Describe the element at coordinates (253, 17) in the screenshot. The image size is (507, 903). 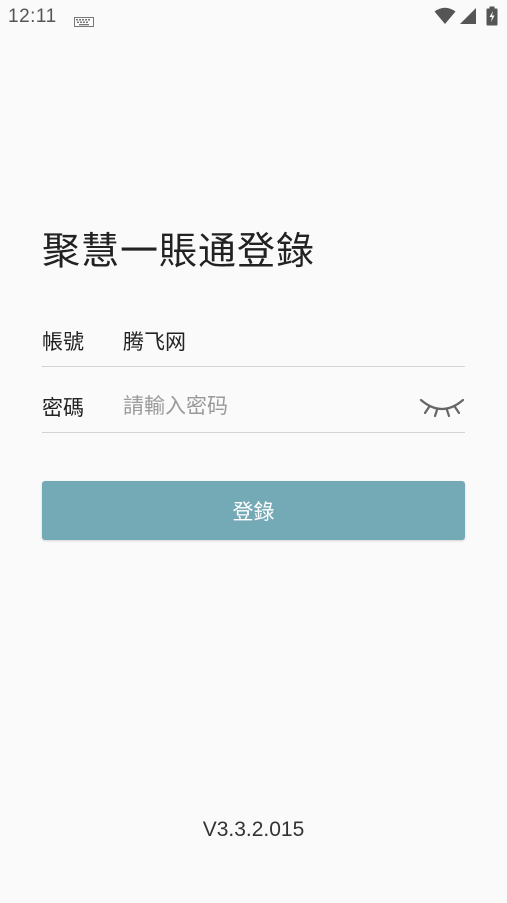
I see `status-bar: 12:11` at that location.